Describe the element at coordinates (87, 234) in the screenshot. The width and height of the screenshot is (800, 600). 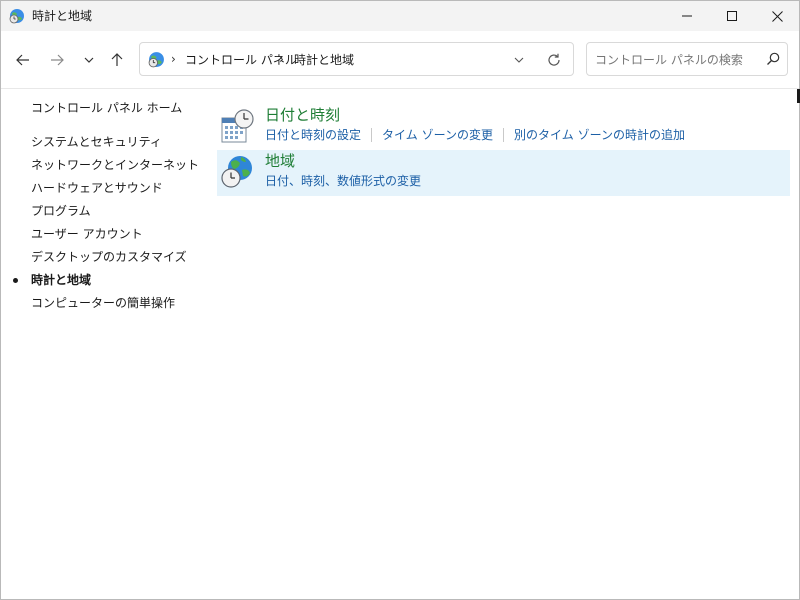
I see `sidebar-item-user-accounts: ユーザー アカウント` at that location.